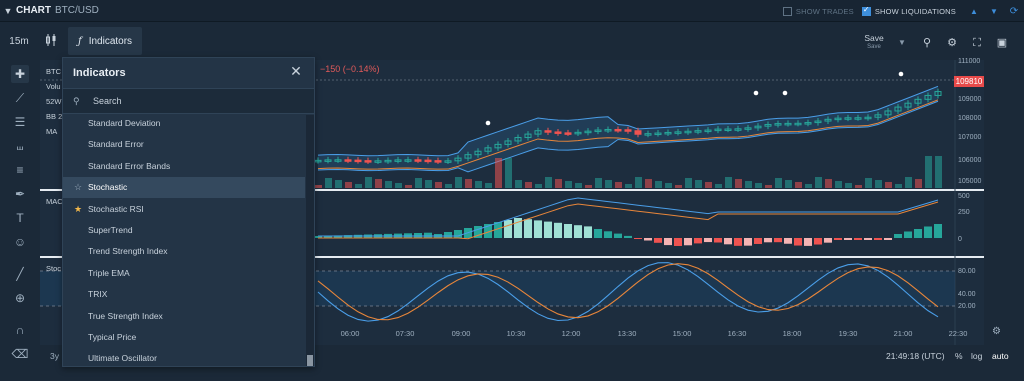 This screenshot has height=381, width=1024. What do you see at coordinates (184, 209) in the screenshot?
I see `indicator-item: ★ Stochastic RSI` at bounding box center [184, 209].